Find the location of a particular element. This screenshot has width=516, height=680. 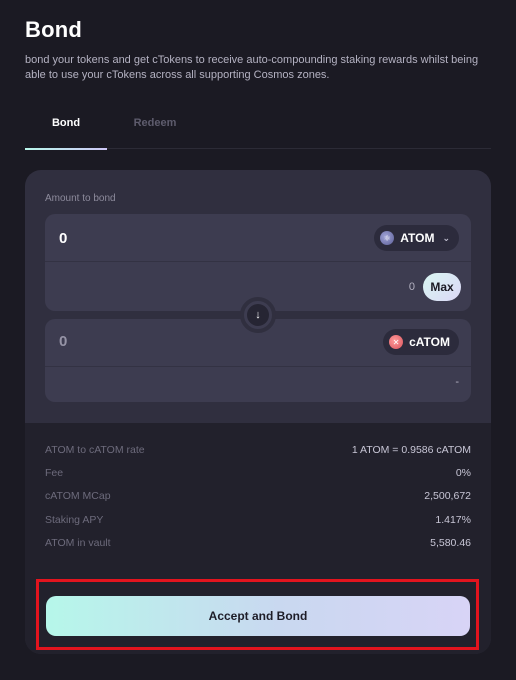

stat-label: ATOM to cATOM rate is located at coordinates (95, 450).